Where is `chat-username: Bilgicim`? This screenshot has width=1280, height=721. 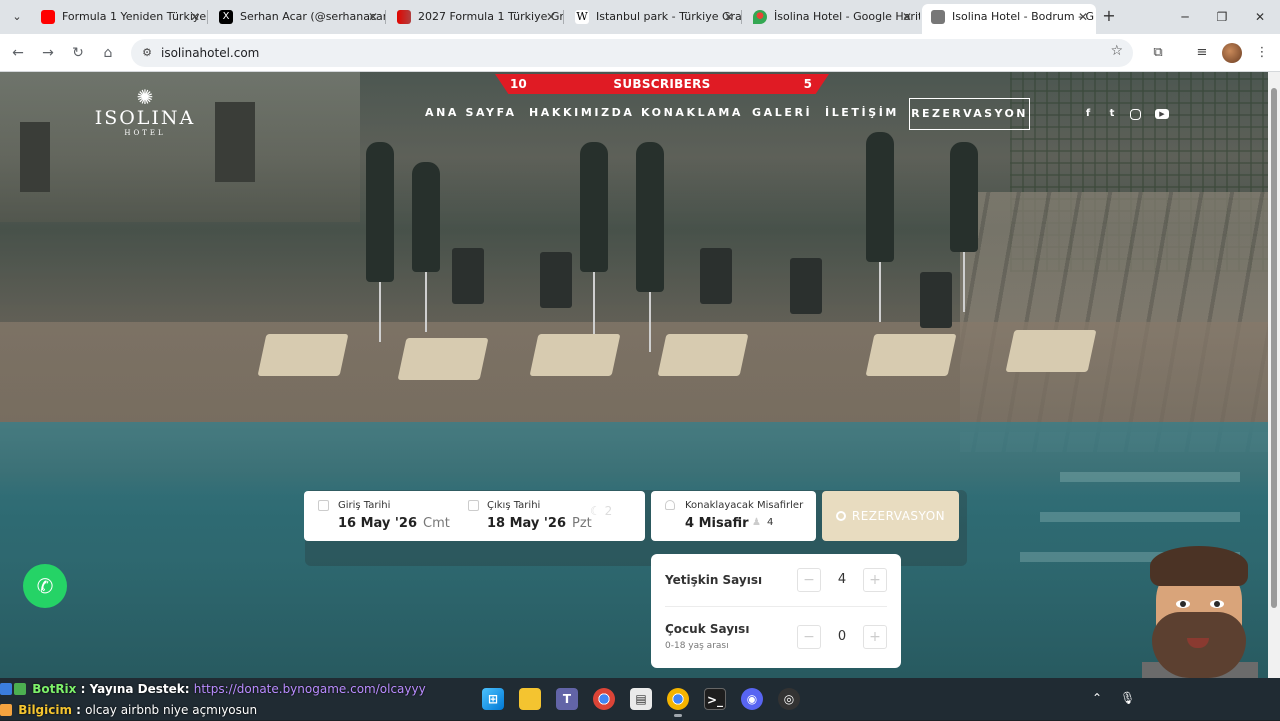
chat-username: Bilgicim is located at coordinates (45, 710).